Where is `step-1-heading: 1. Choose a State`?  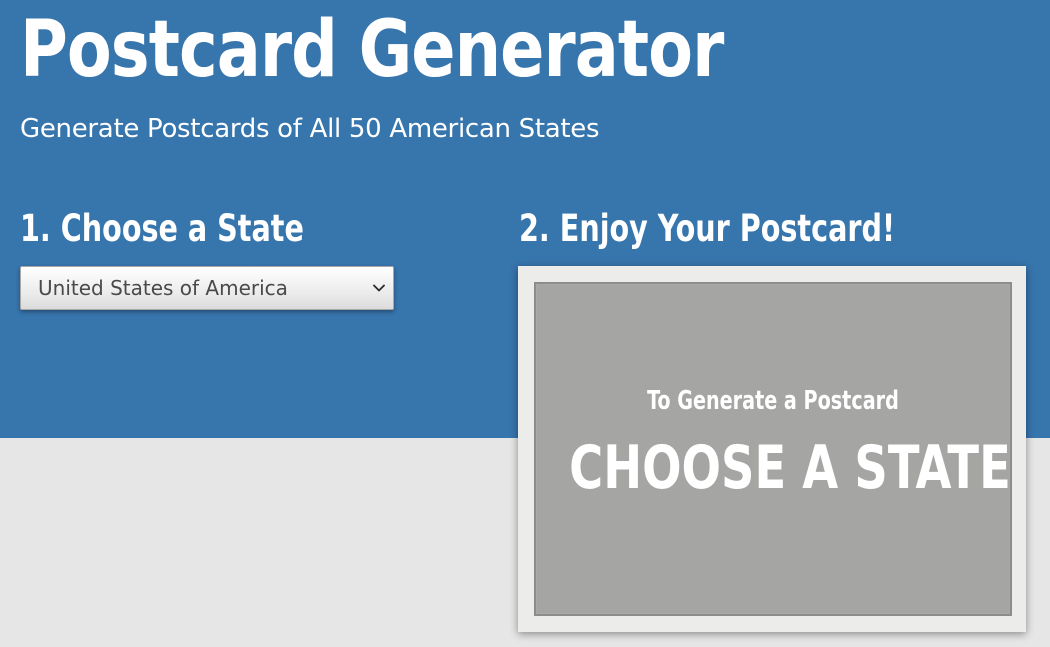 step-1-heading: 1. Choose a State is located at coordinates (162, 228).